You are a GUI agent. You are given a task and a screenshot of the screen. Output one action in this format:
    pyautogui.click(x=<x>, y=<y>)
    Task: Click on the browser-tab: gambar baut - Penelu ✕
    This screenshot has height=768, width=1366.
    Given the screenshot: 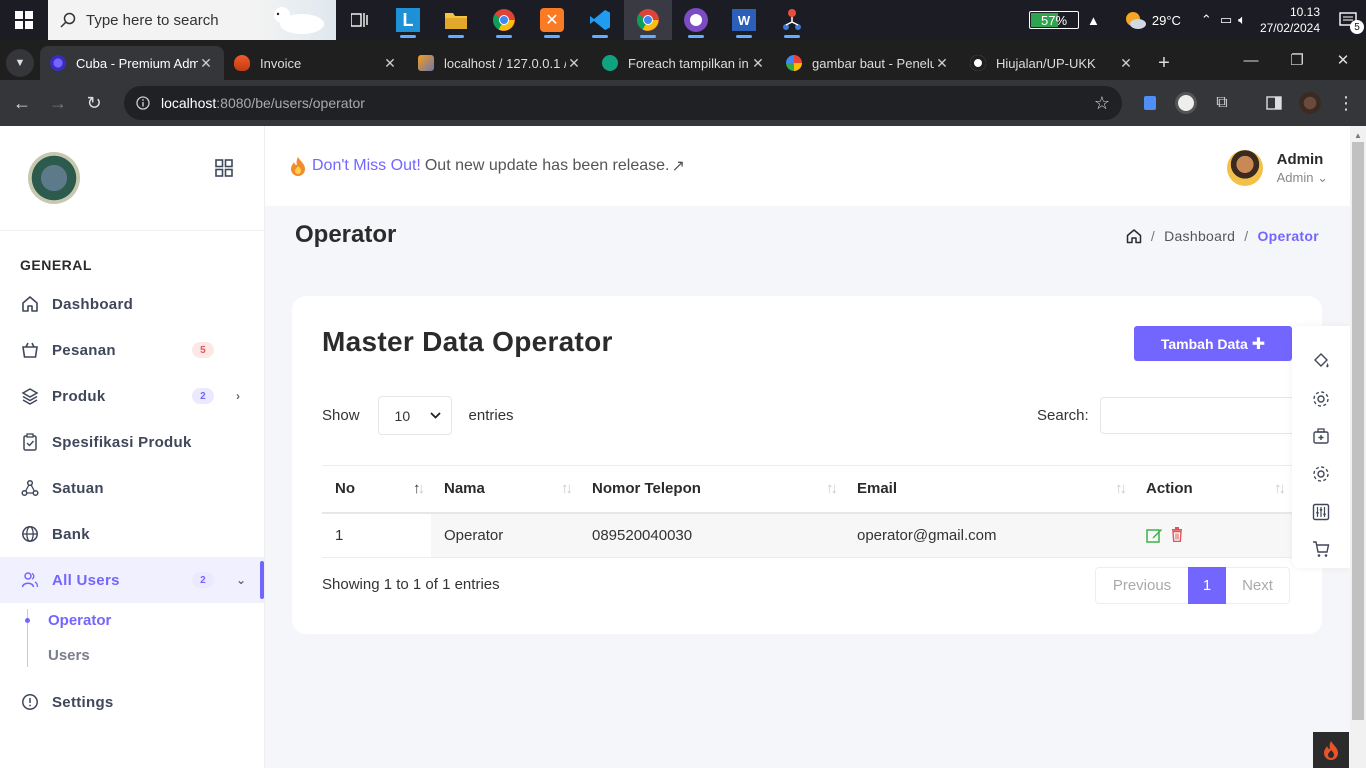 What is the action you would take?
    pyautogui.click(x=868, y=63)
    